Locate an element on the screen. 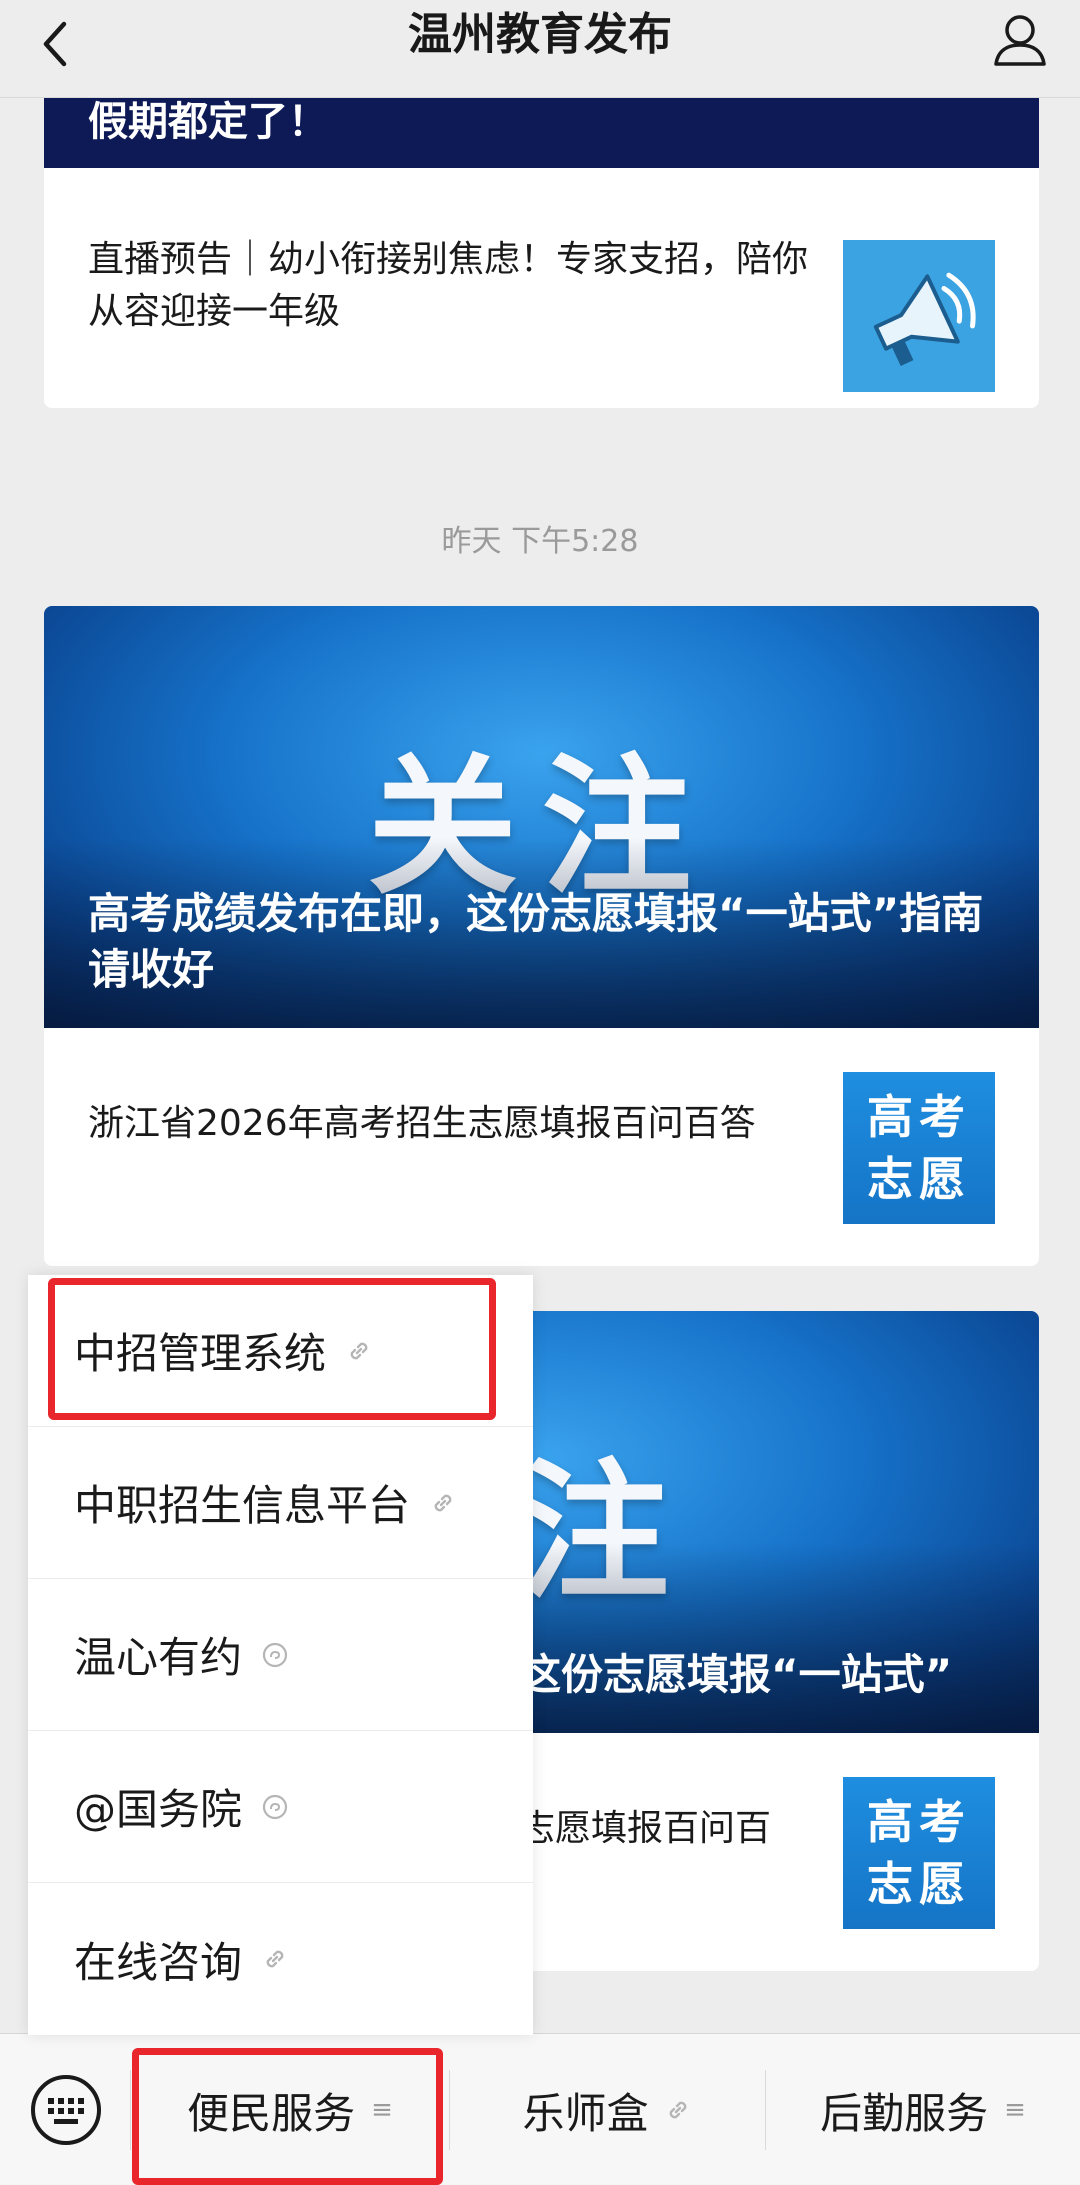  submenu-item-label: 中职招生信息平台 is located at coordinates (242, 1505).